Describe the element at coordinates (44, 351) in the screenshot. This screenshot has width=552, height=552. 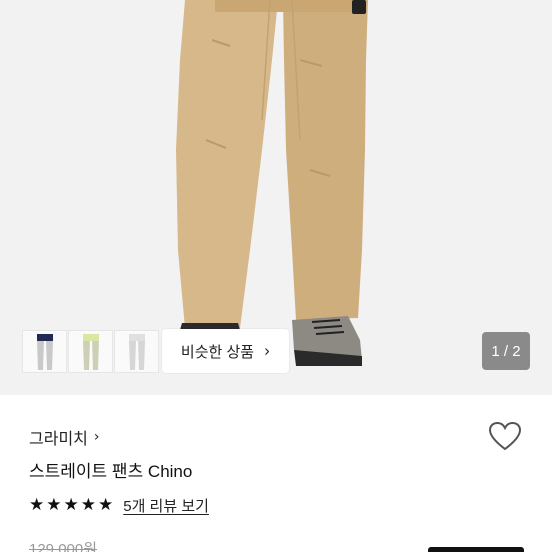
I see `thumbnail-navy` at that location.